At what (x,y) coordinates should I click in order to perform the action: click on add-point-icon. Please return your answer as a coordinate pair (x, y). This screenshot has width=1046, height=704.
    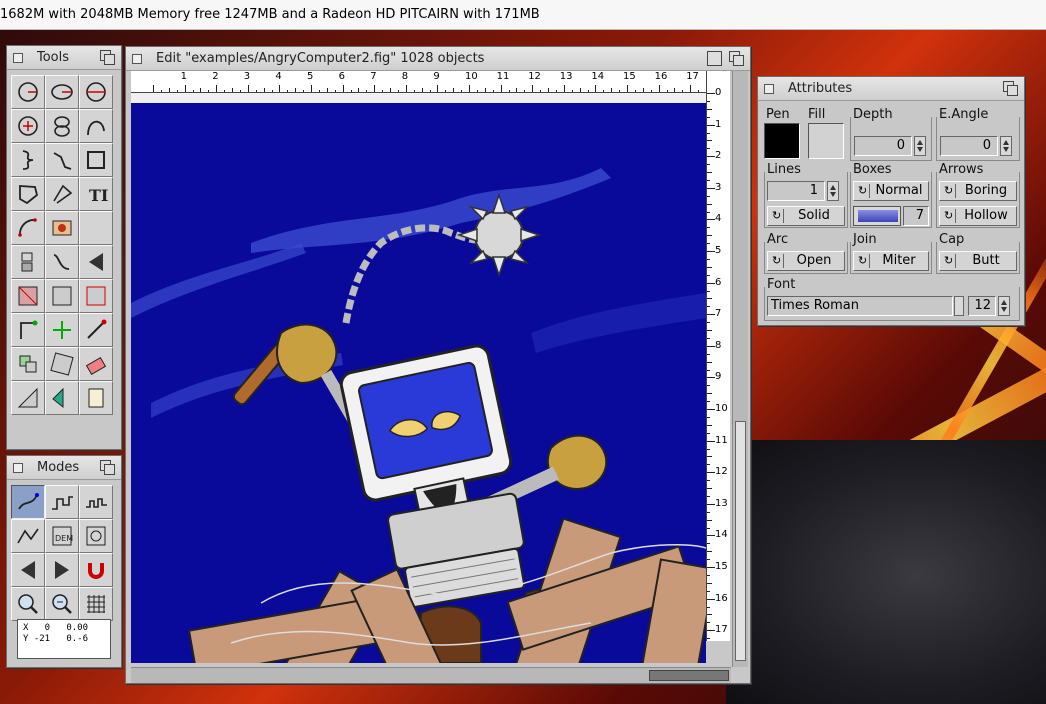
    Looking at the image, I should click on (96, 296).